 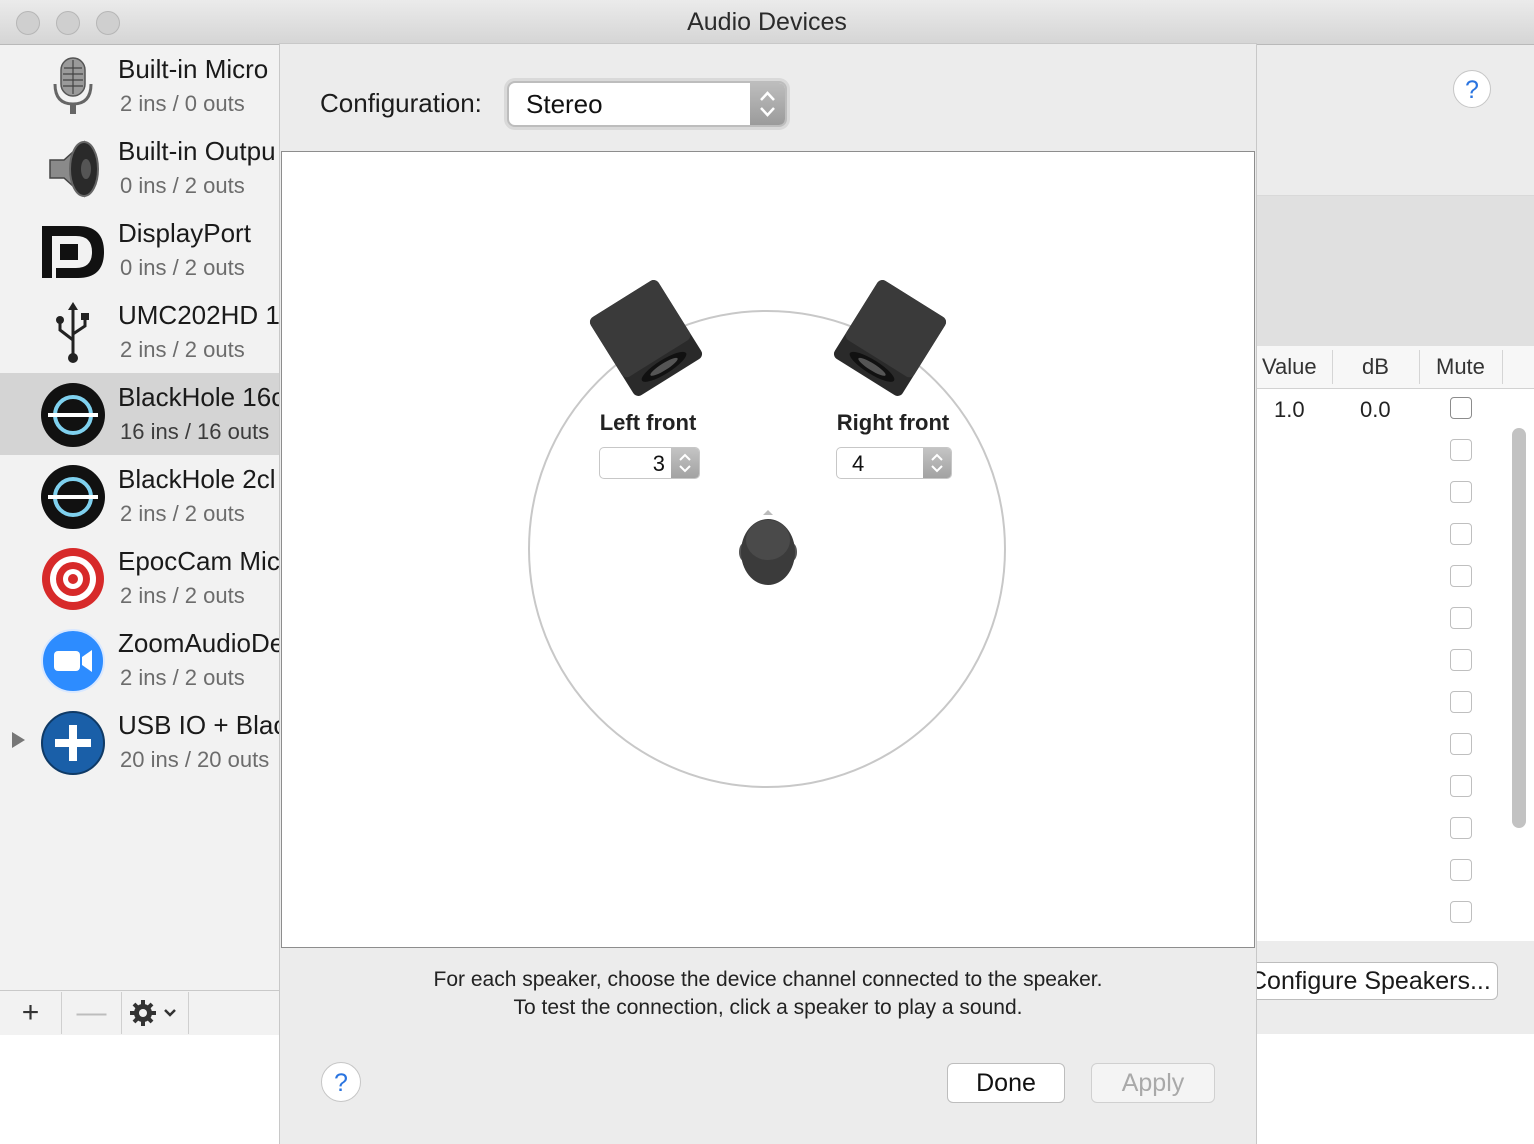 What do you see at coordinates (31, 1013) in the screenshot?
I see `add-device-button: +` at bounding box center [31, 1013].